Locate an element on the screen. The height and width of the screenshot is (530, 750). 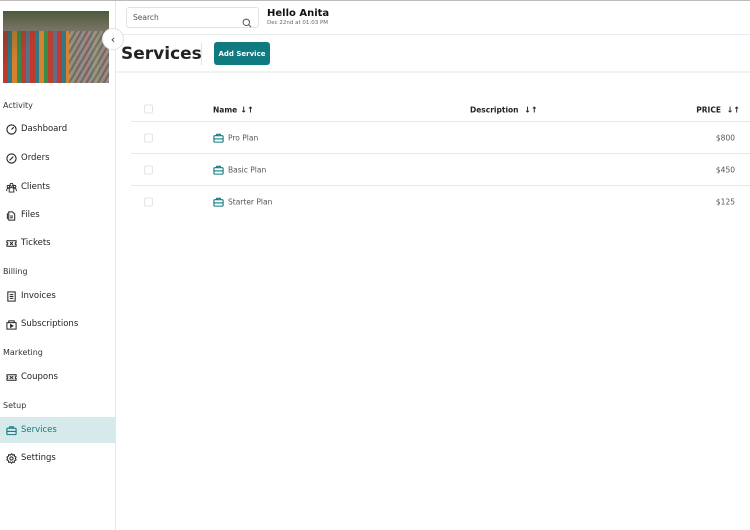
sidebar-item-tickets: Tickets is located at coordinates (57, 243).